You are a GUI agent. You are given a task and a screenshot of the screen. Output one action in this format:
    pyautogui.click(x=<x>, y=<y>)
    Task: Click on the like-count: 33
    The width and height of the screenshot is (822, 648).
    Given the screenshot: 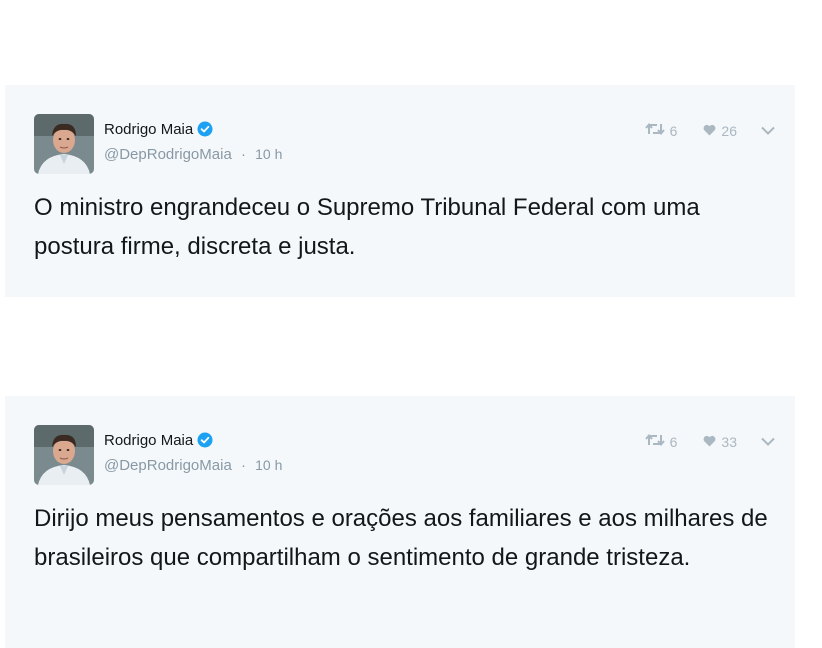 What is the action you would take?
    pyautogui.click(x=729, y=441)
    